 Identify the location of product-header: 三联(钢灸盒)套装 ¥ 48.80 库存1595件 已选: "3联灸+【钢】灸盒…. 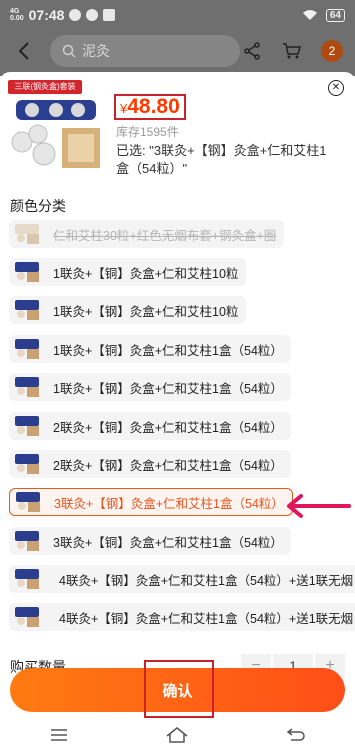
(177, 127).